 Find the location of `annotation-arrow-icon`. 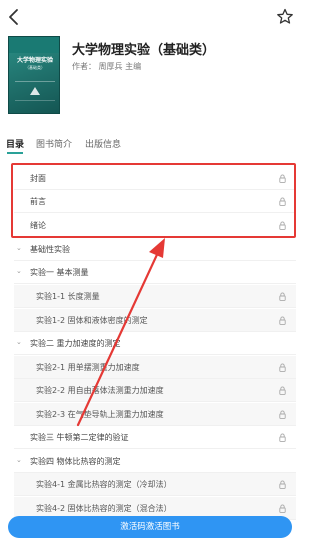

annotation-arrow-icon is located at coordinates (120, 332).